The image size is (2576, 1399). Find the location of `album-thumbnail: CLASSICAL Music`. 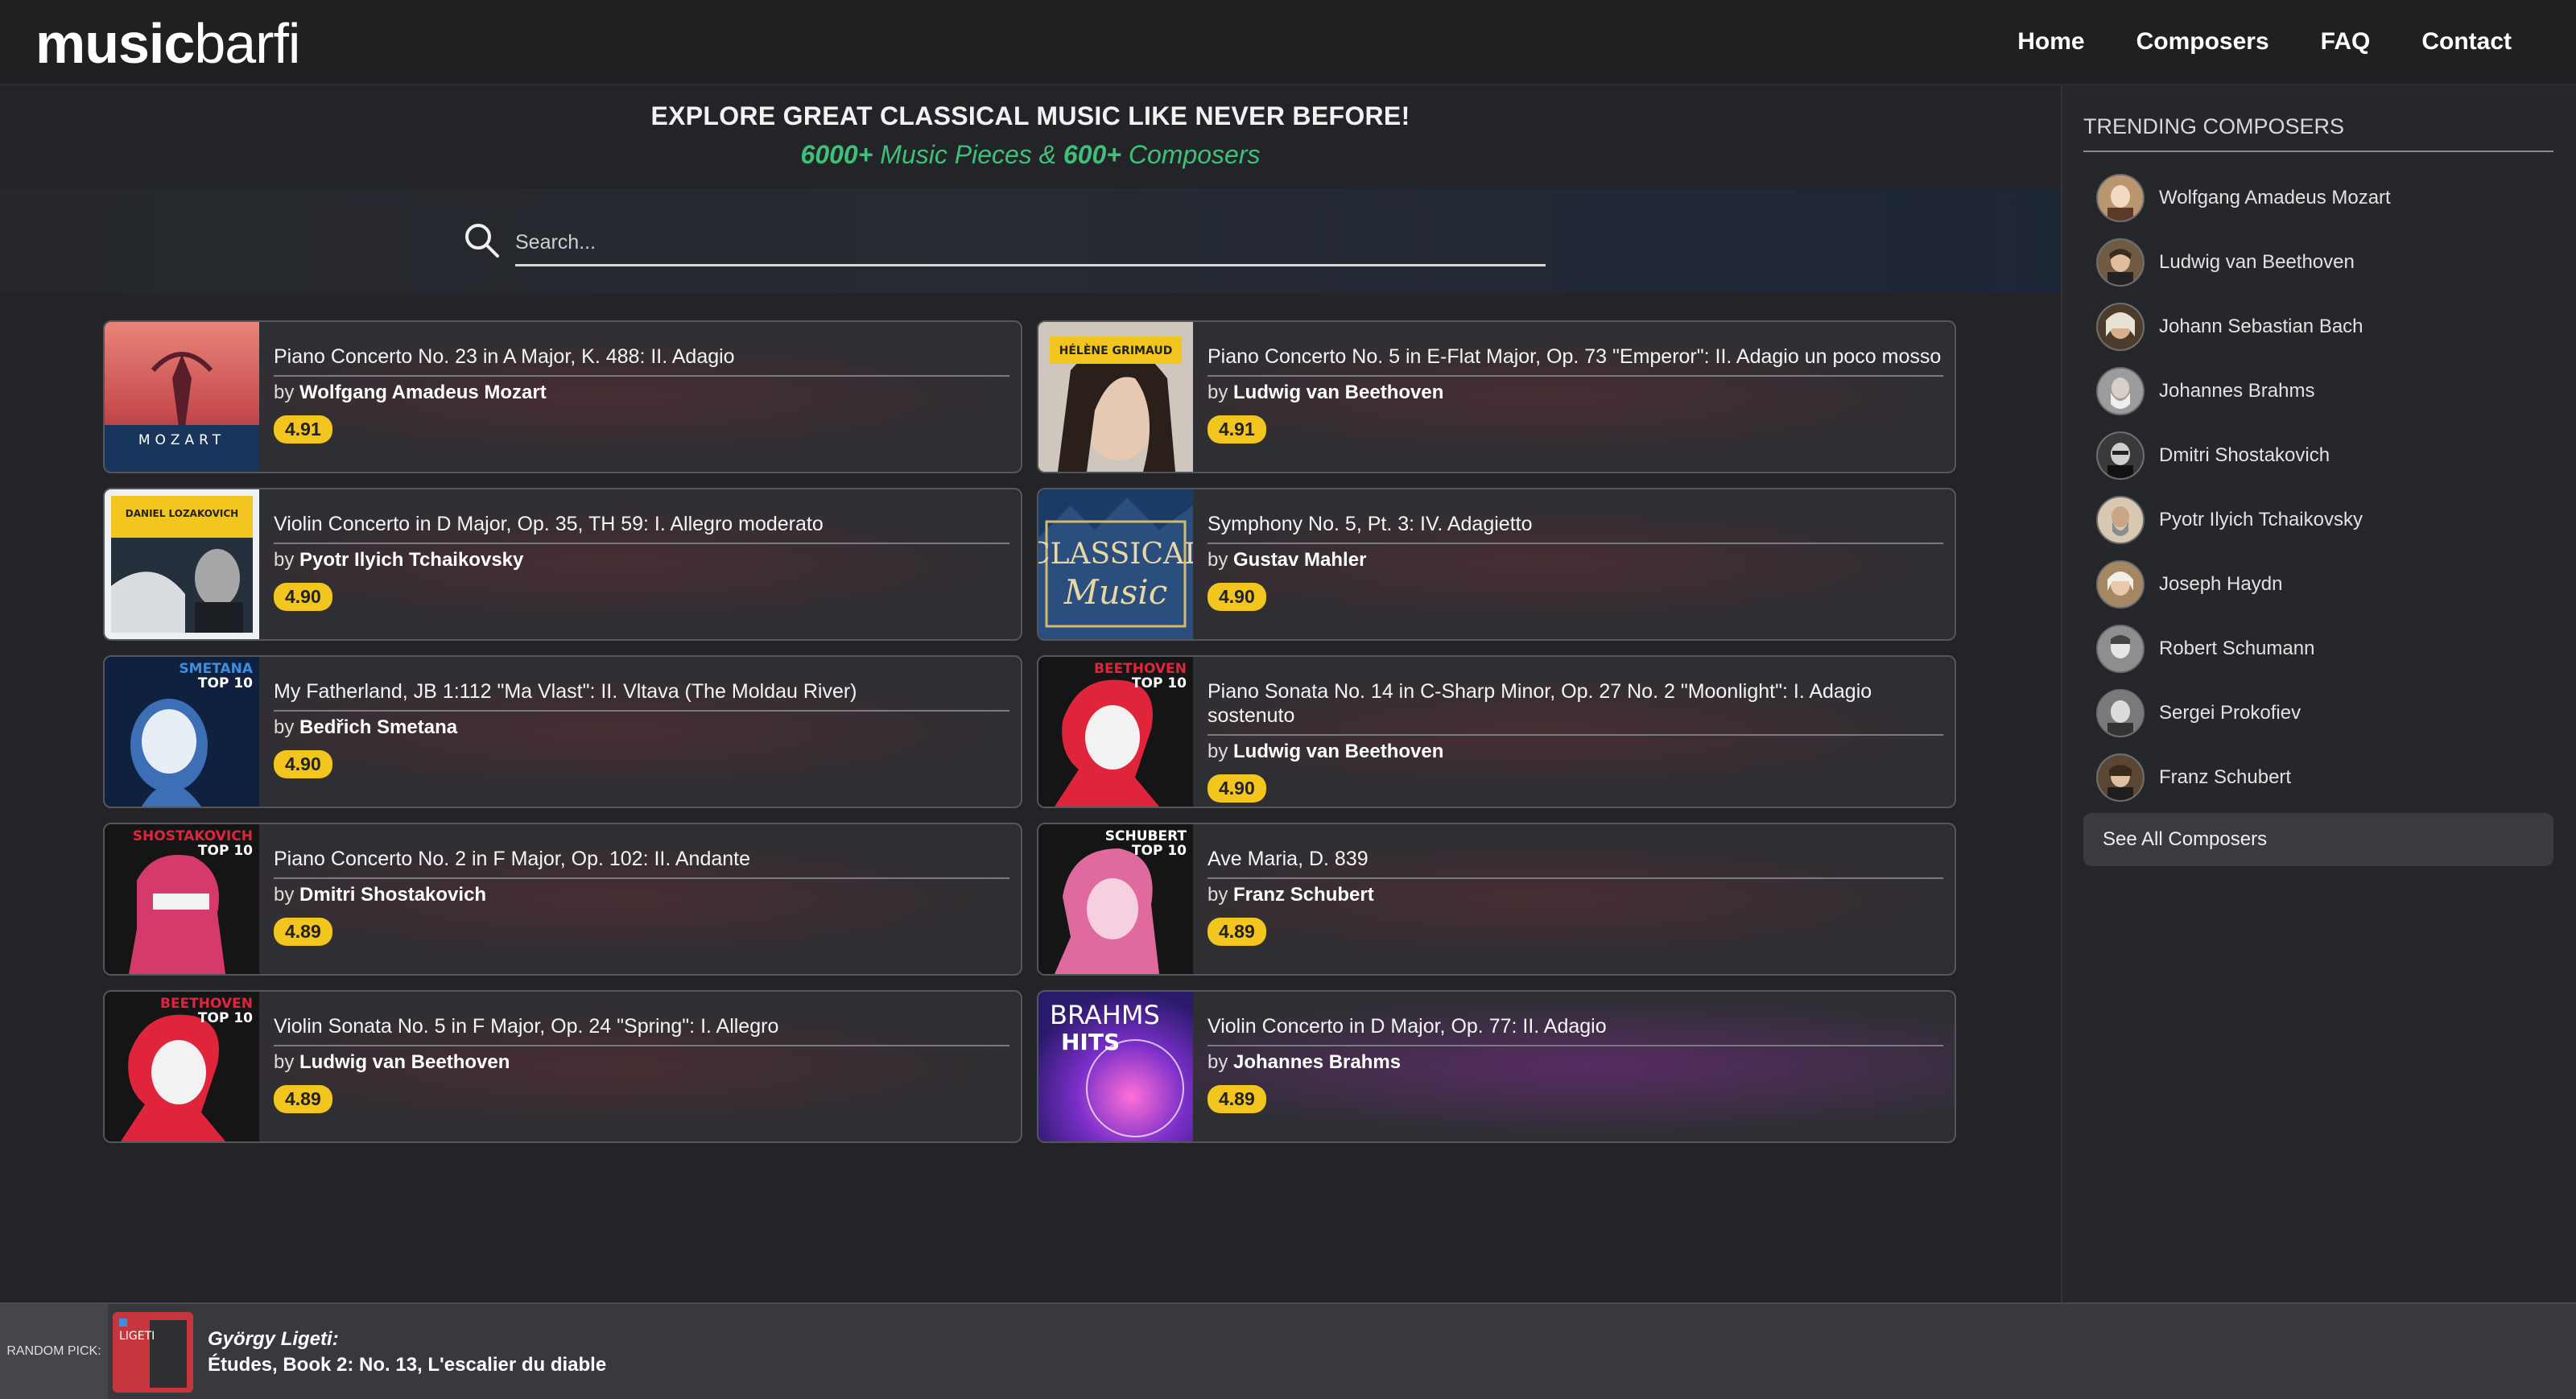

album-thumbnail: CLASSICAL Music is located at coordinates (1115, 564).